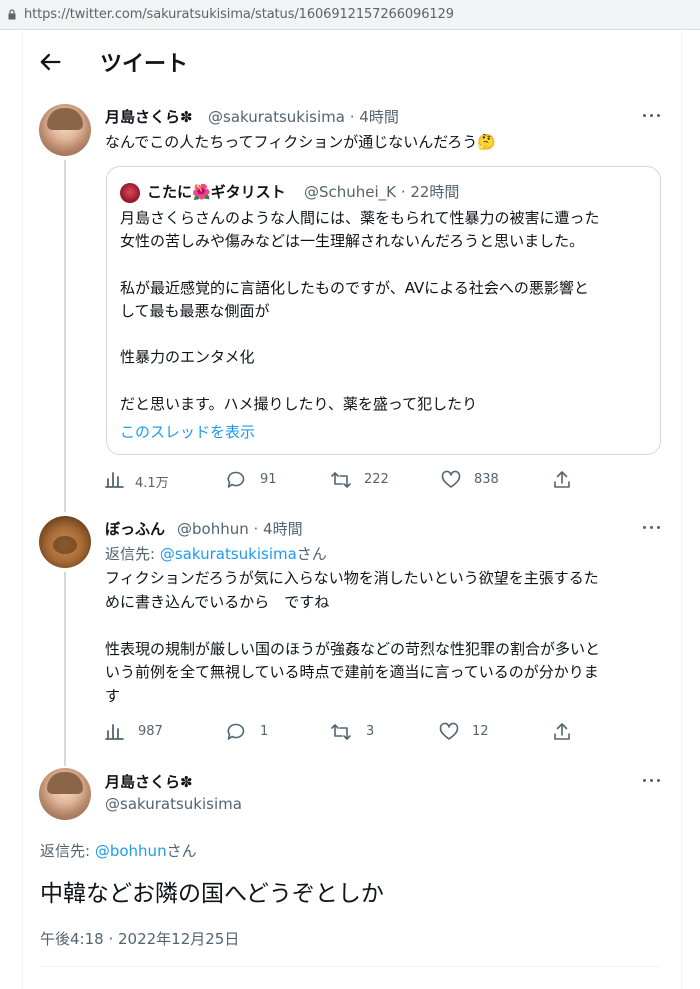 The image size is (700, 989). What do you see at coordinates (353, 648) in the screenshot?
I see `text-line: 性表現の規制が厳しい国のほうが強姦などの苛烈な性犯罪の割合が多いと` at bounding box center [353, 648].